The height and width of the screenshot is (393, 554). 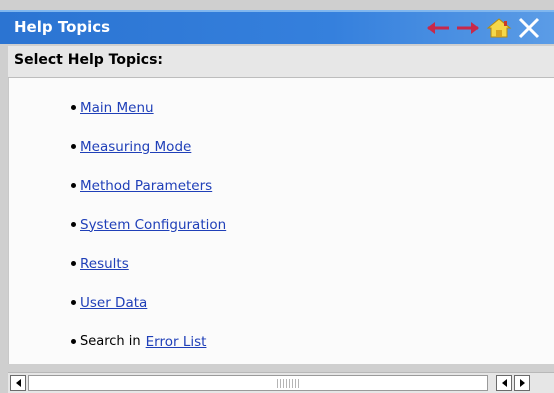 What do you see at coordinates (110, 341) in the screenshot?
I see `search-in-label: Search in` at bounding box center [110, 341].